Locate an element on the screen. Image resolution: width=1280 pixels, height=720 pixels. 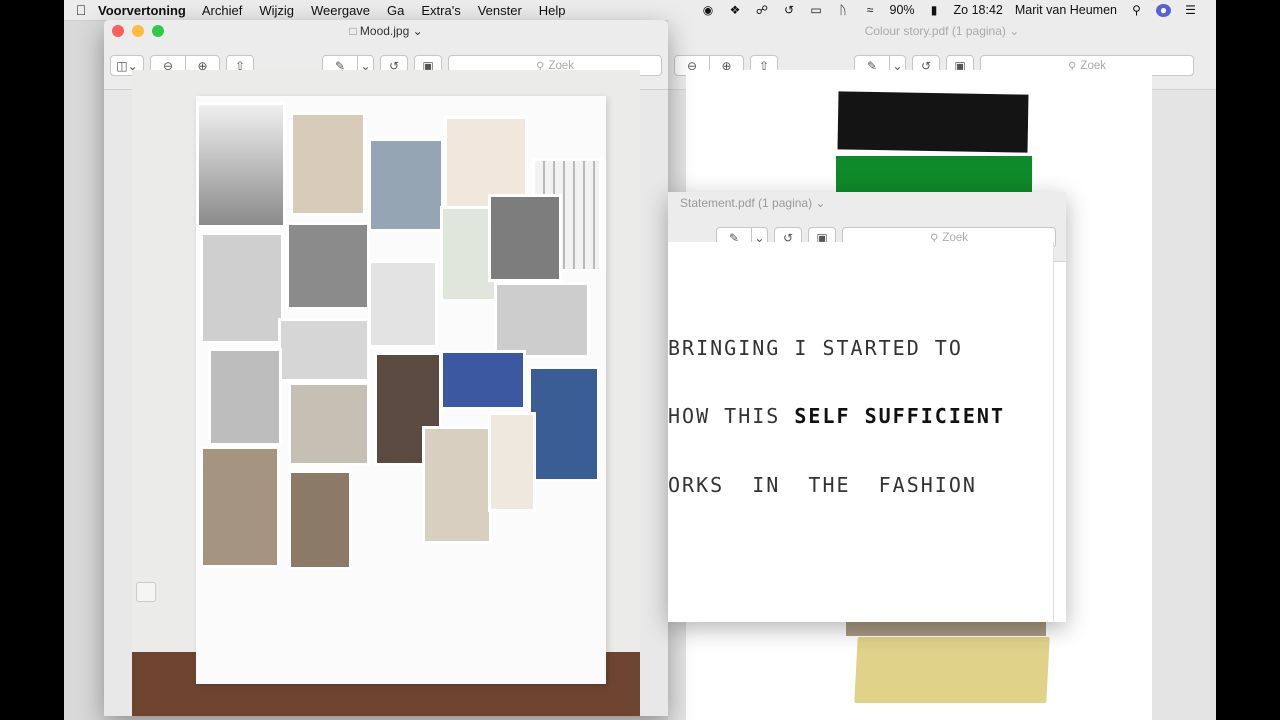
photo-figure is located at coordinates (403, 304).